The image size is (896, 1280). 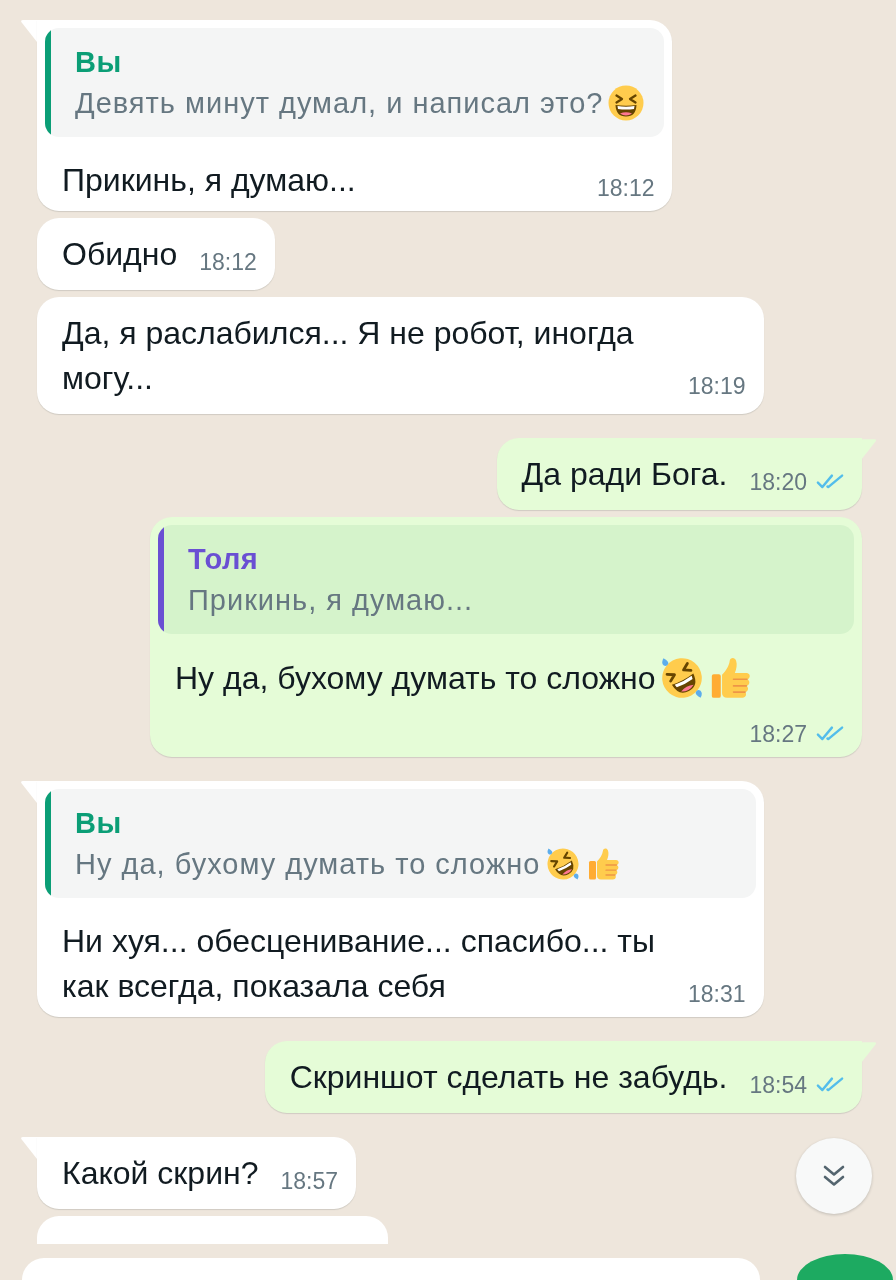 I want to click on message-text: Ни хуя... обесценивание... спасибо... ты как всегда, показала себя, so click(x=359, y=964).